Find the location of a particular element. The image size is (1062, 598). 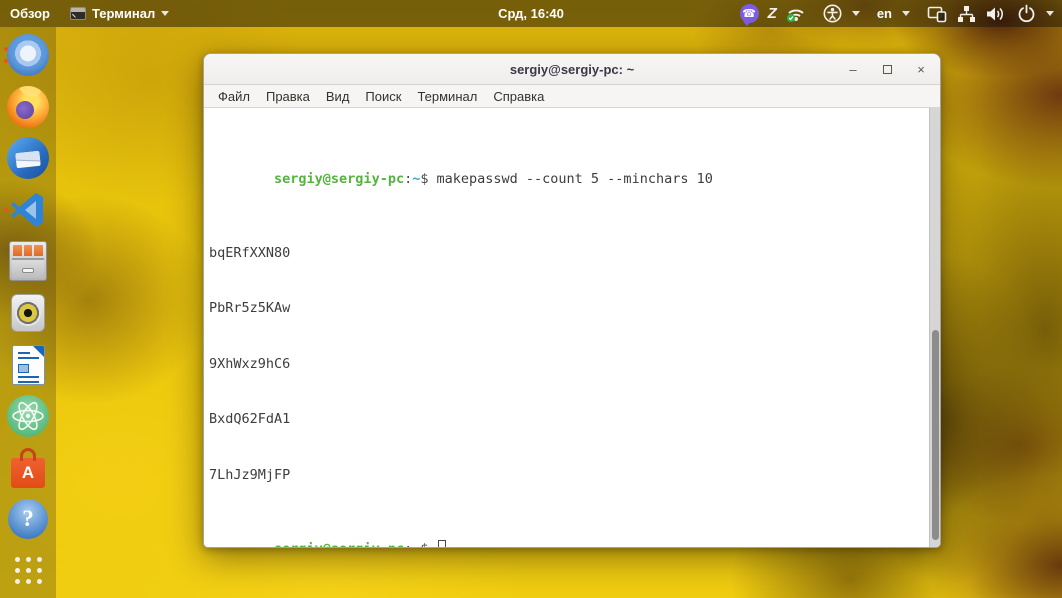

speaker-icon is located at coordinates (28, 312).